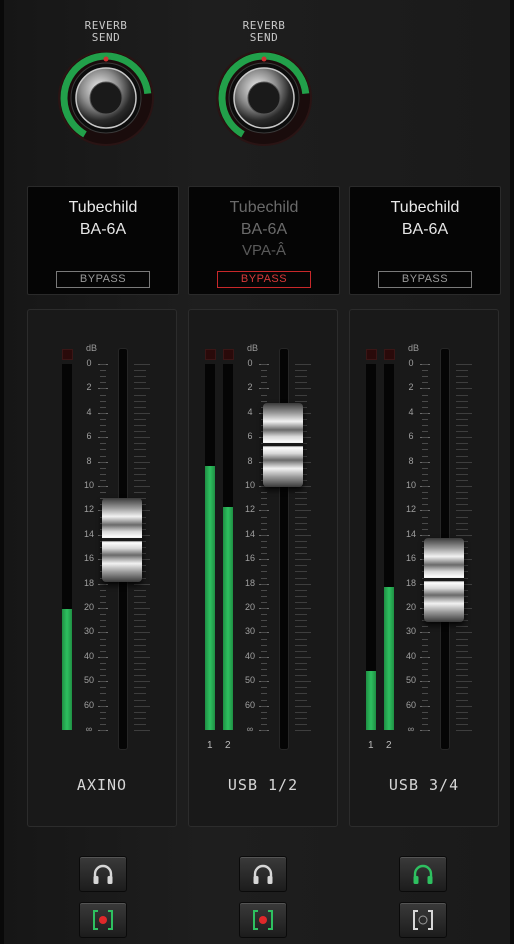 The height and width of the screenshot is (944, 514). I want to click on plugin-model: BA-6A, so click(264, 229).